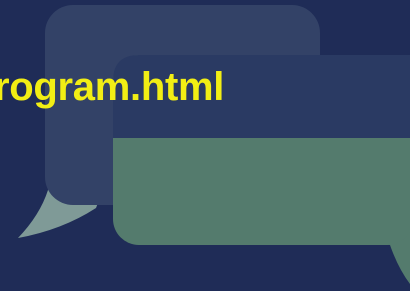 The height and width of the screenshot is (291, 410). I want to click on file-name-label: rogram.html, so click(112, 87).